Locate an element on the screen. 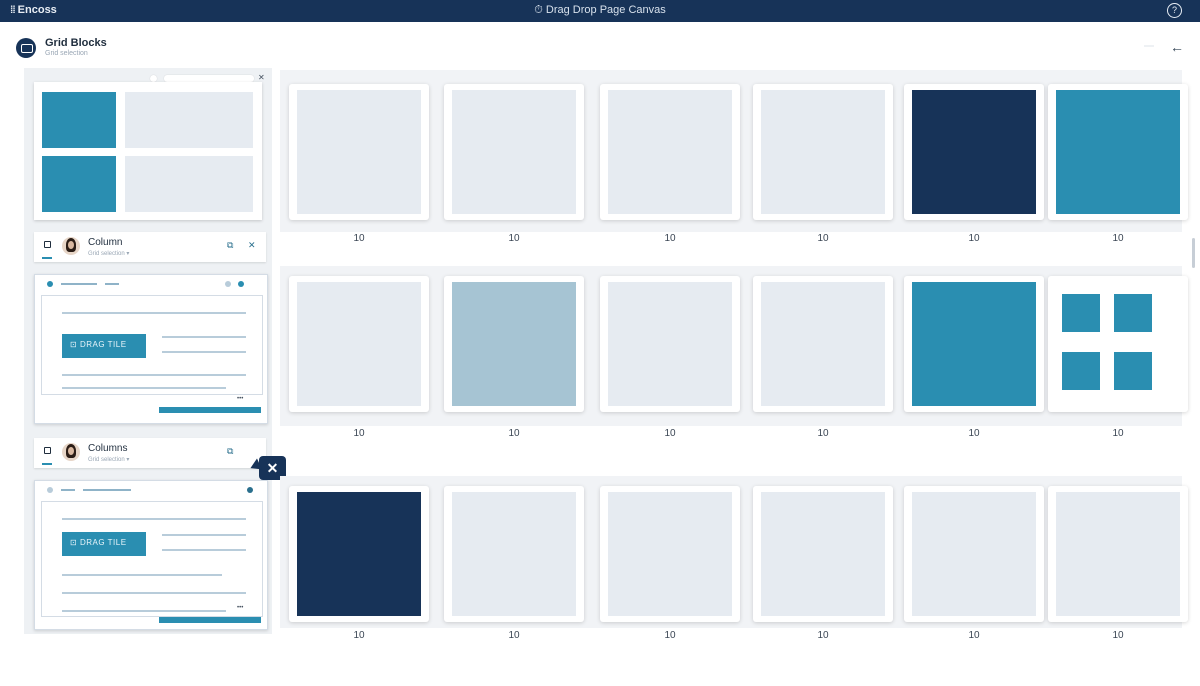 Image resolution: width=1200 pixels, height=686 pixels. component-row-columns: Columns Grid selection ▾ ⧉ is located at coordinates (150, 453).